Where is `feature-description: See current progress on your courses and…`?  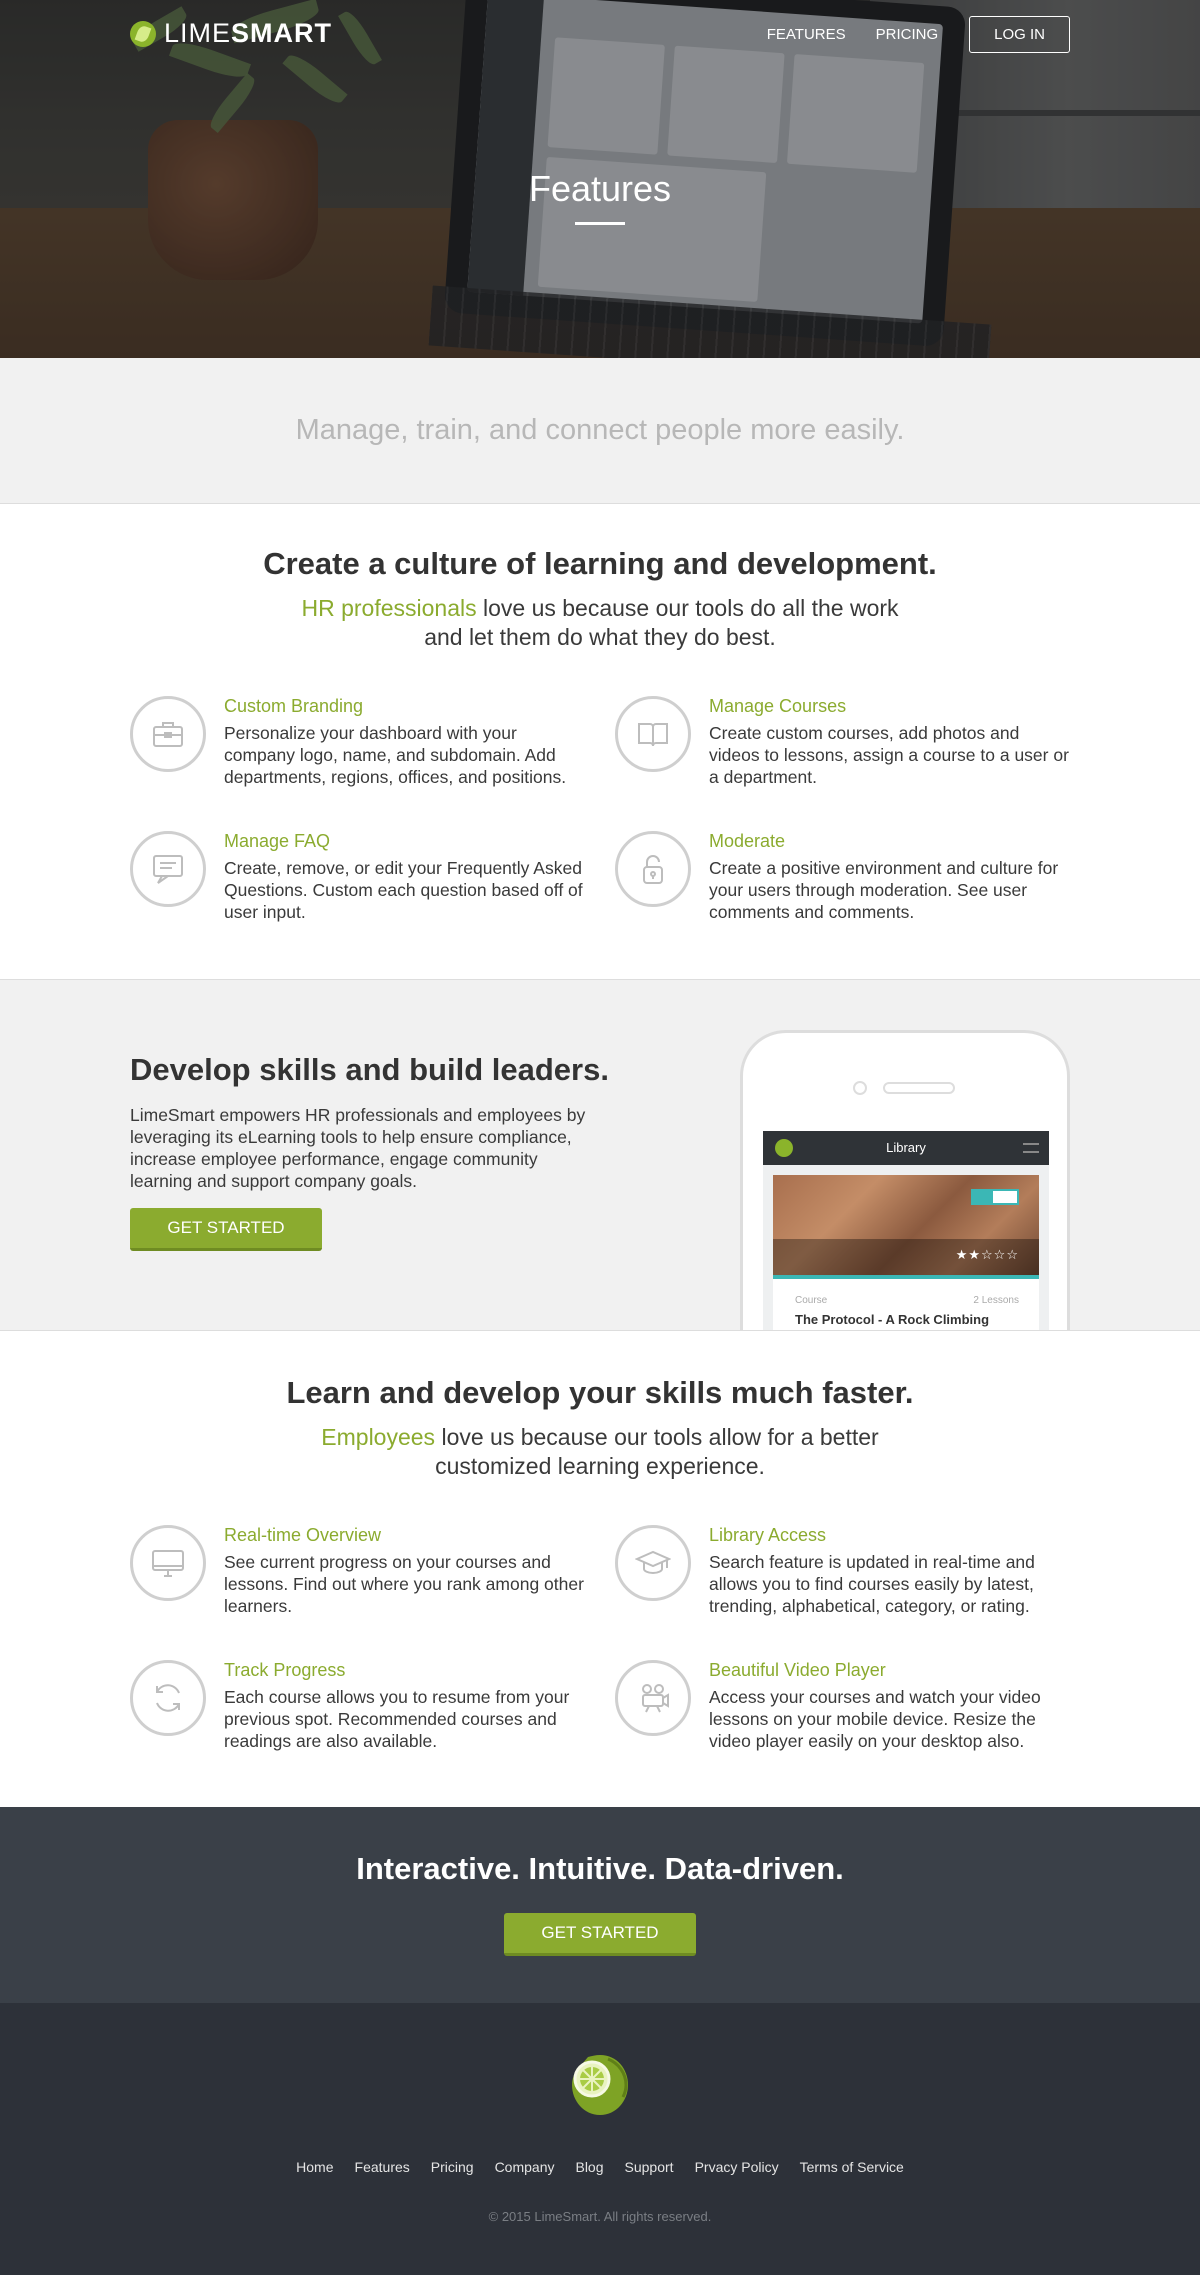 feature-description: See current progress on your courses and… is located at coordinates (404, 1584).